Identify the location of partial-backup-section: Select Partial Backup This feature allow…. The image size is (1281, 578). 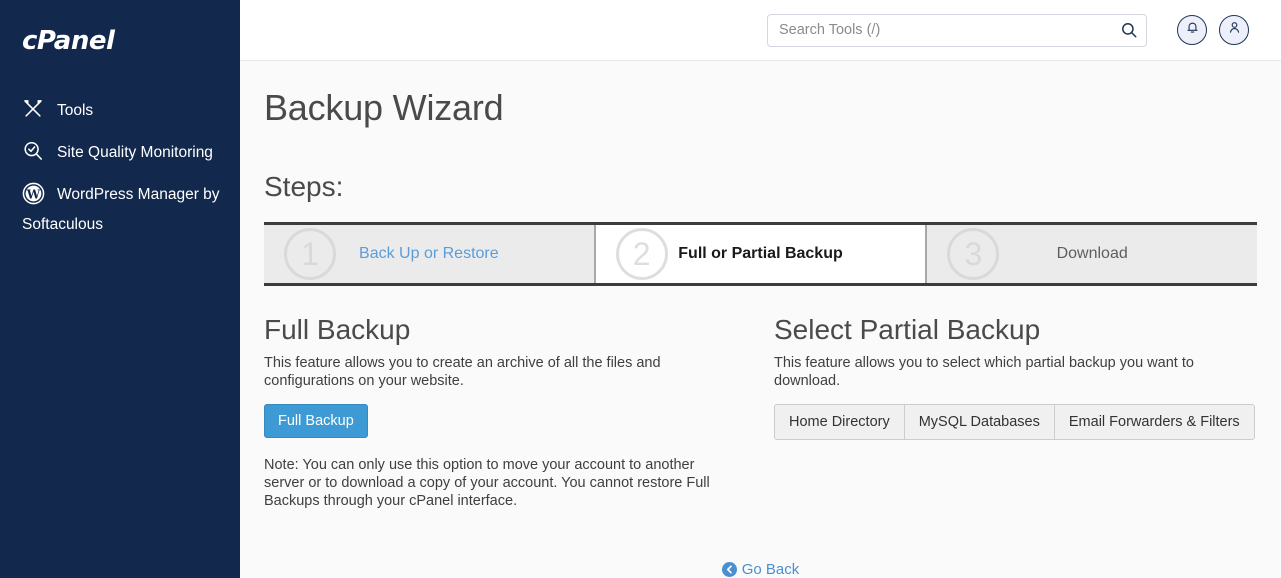
(1008, 419).